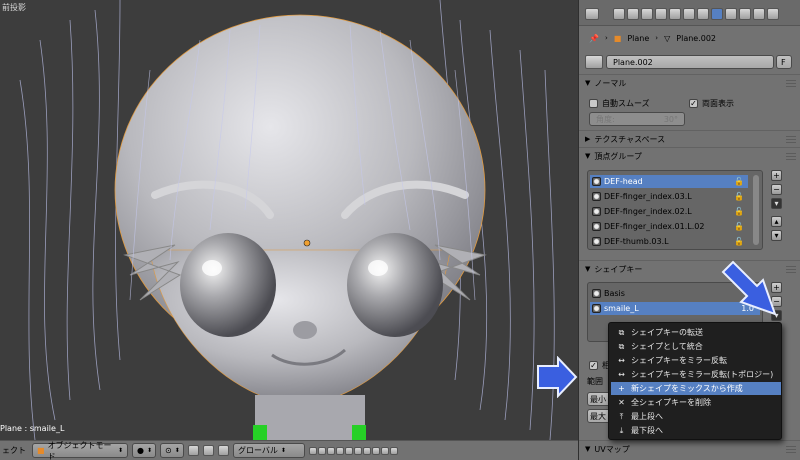  Describe the element at coordinates (647, 14) in the screenshot. I see `scene-tab-icon` at that location.